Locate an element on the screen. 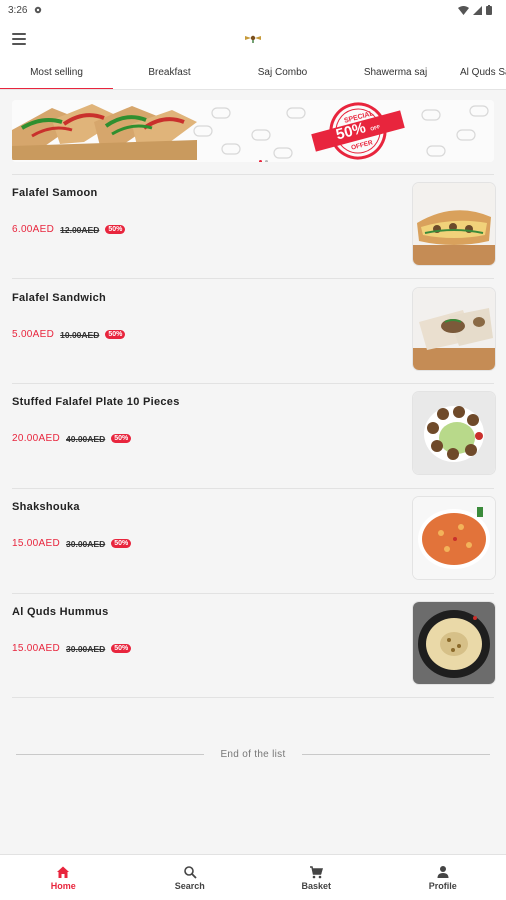 The width and height of the screenshot is (506, 900). tab-breakfast: Breakfast is located at coordinates (169, 73).